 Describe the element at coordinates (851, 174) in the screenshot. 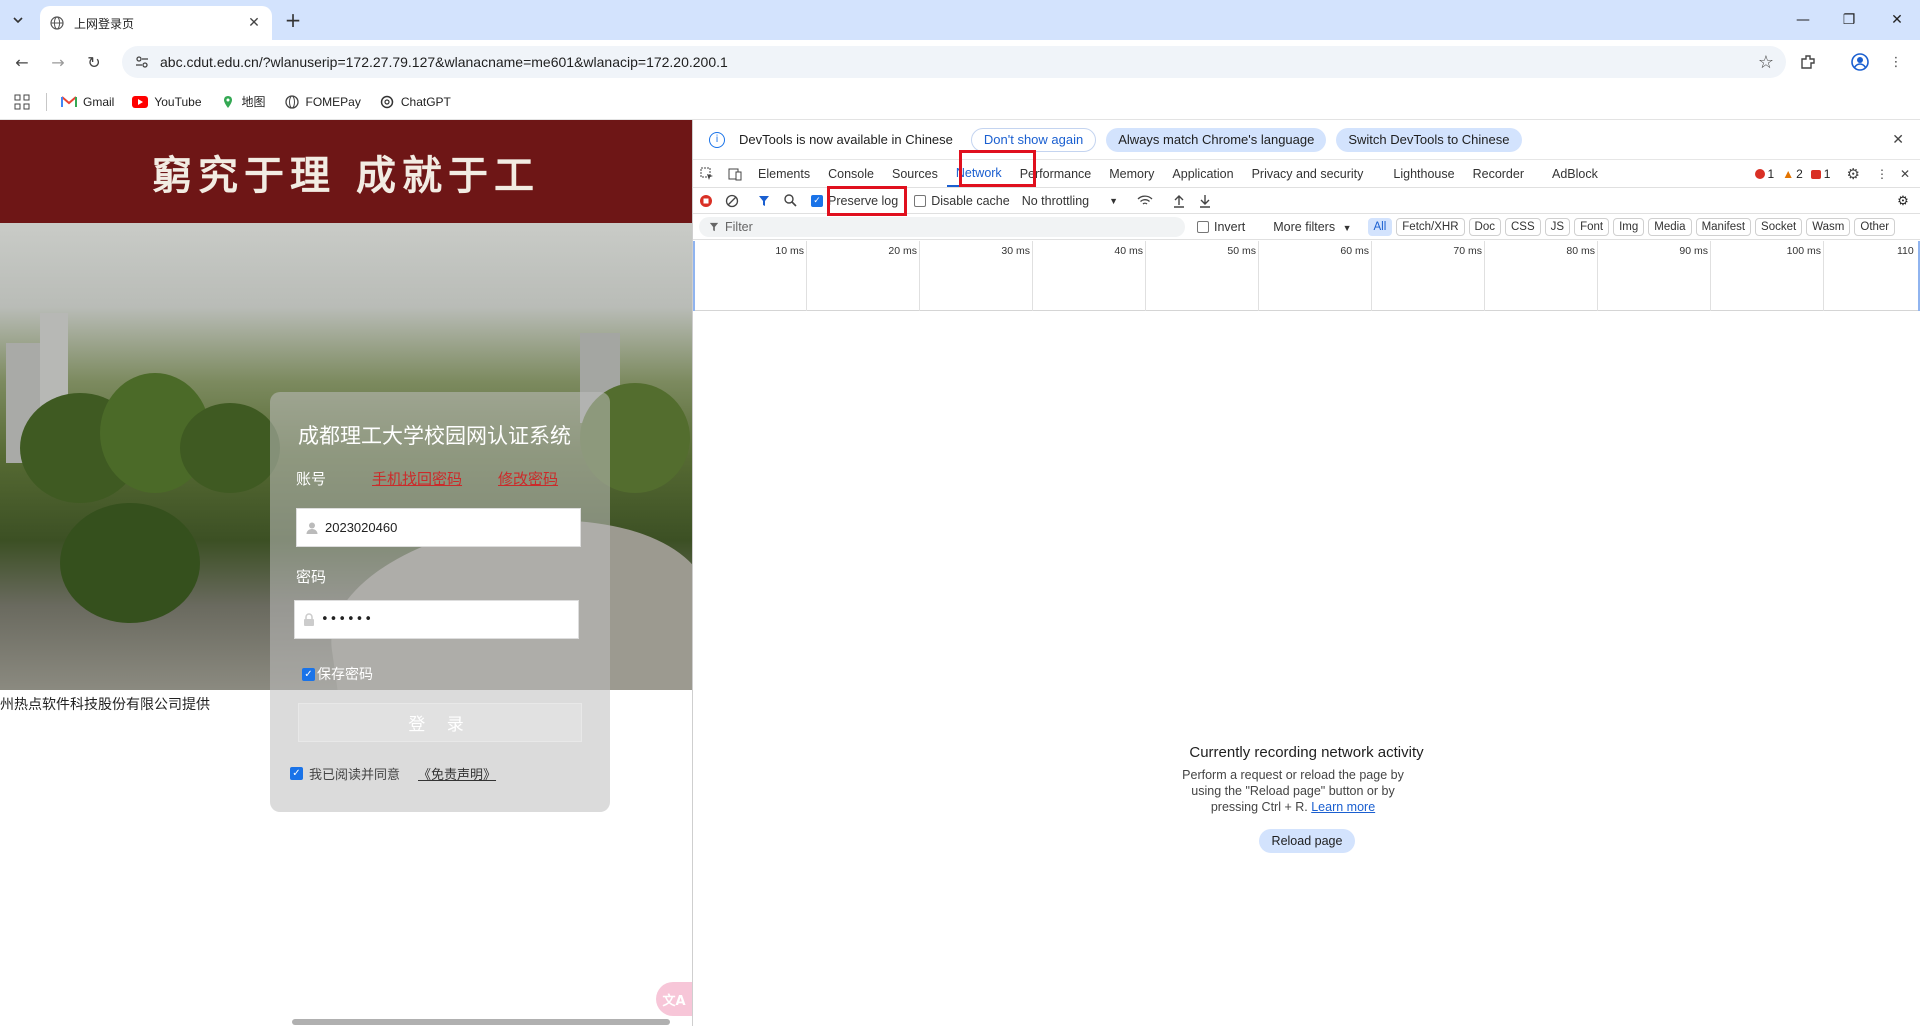

I see `tab-console: Console` at that location.